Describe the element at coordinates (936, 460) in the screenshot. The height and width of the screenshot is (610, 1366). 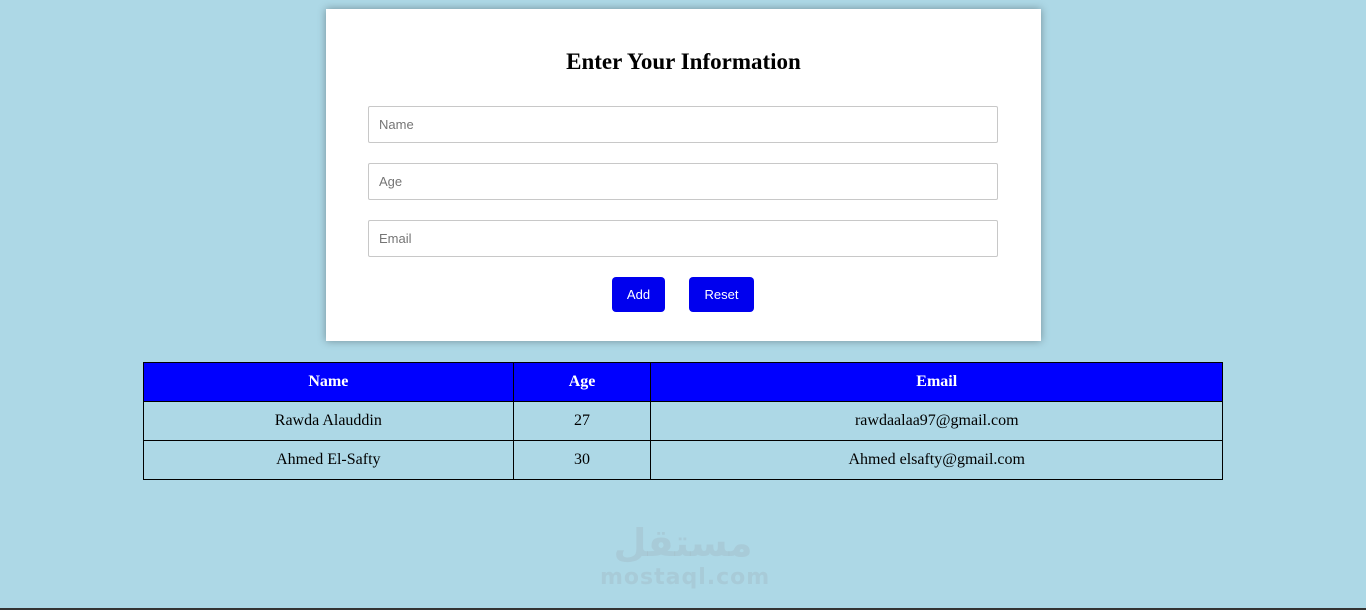
I see `cell-email: Ahmed elsafty@gmail.com` at that location.